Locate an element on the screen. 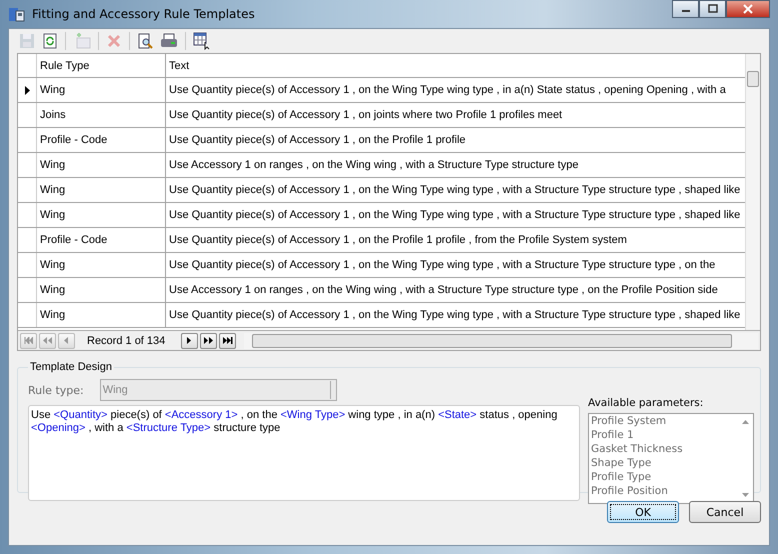 The height and width of the screenshot is (554, 778). next-page-button is located at coordinates (208, 340).